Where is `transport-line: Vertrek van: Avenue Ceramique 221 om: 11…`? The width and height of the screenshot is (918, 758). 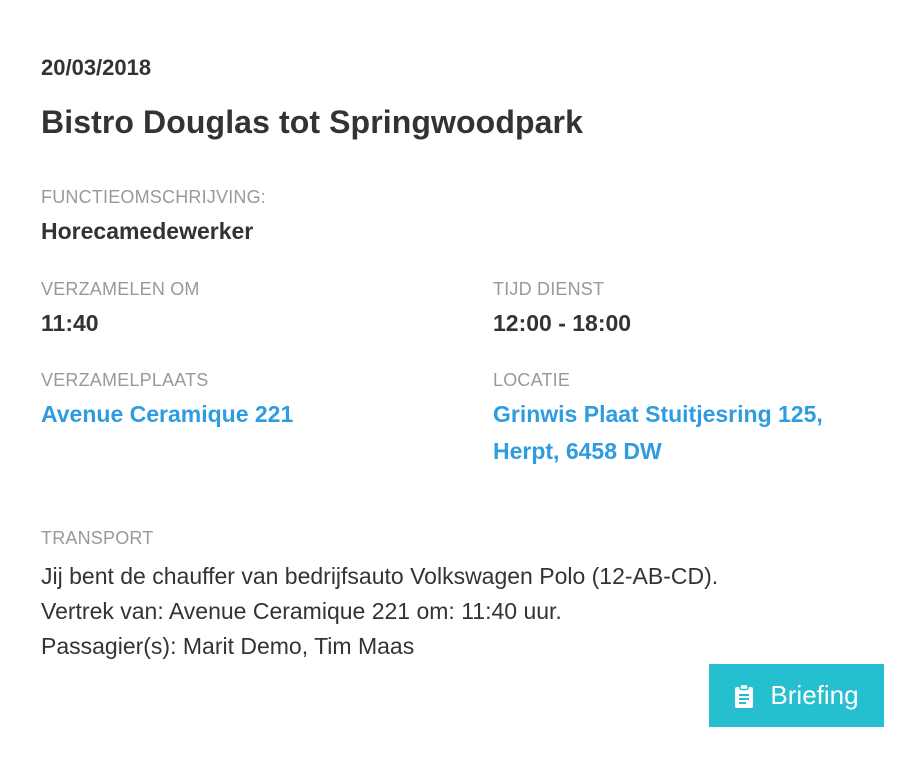
transport-line: Vertrek van: Avenue Ceramique 221 om: 11… is located at coordinates (301, 611).